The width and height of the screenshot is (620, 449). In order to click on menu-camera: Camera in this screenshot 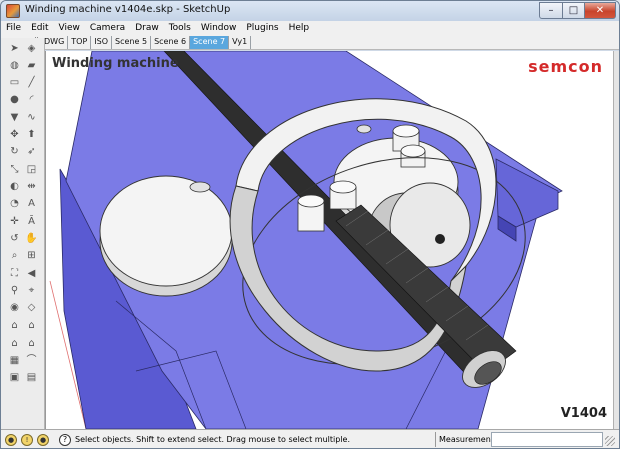, I will do `click(107, 28)`.